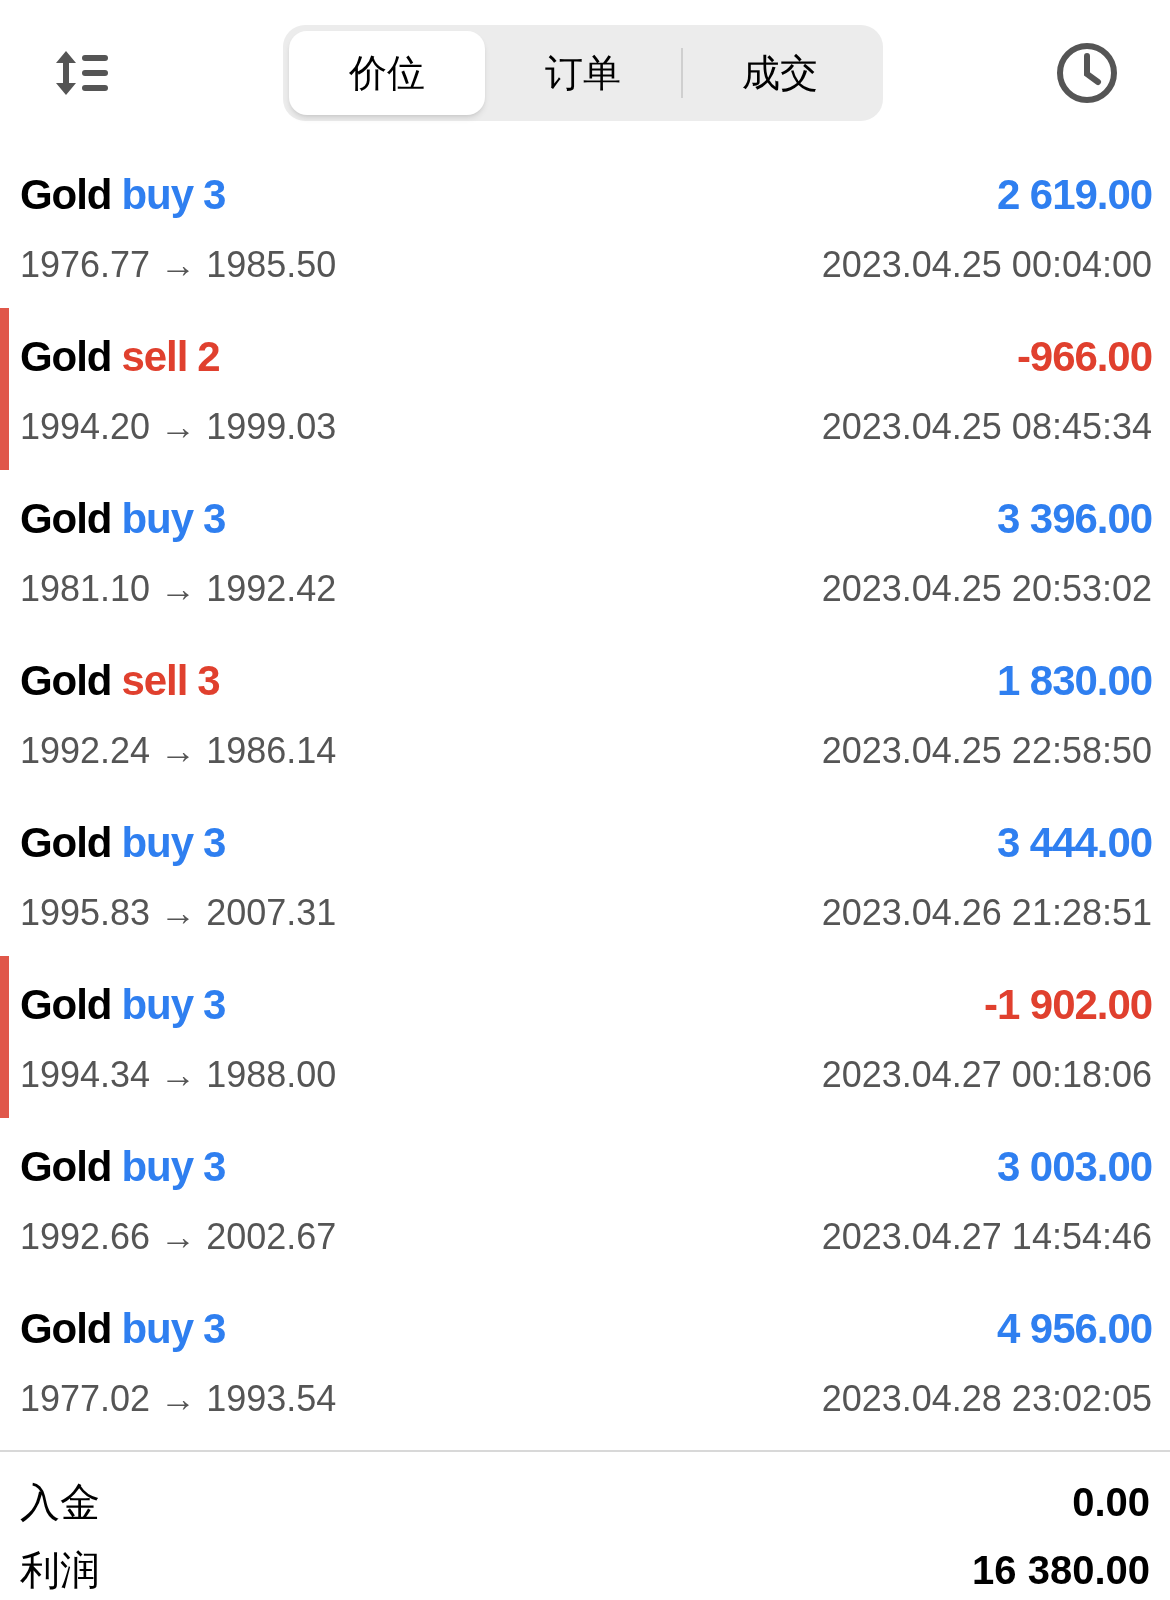 This screenshot has height=1600, width=1170. What do you see at coordinates (986, 1398) in the screenshot?
I see `deal-time: 2023.04.28 23:02:05` at bounding box center [986, 1398].